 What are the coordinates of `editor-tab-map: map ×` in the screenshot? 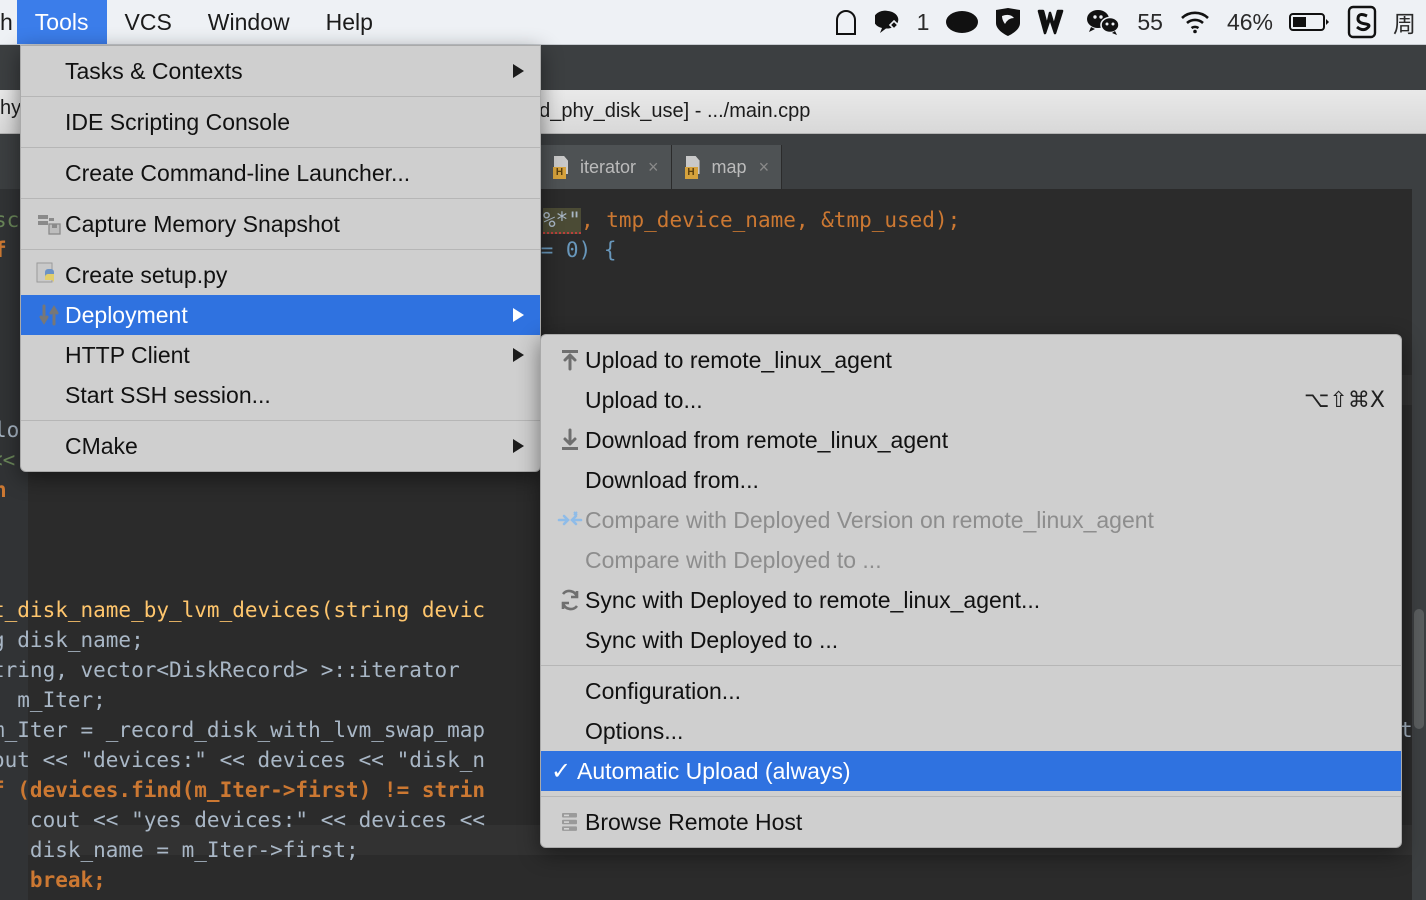 It's located at (727, 167).